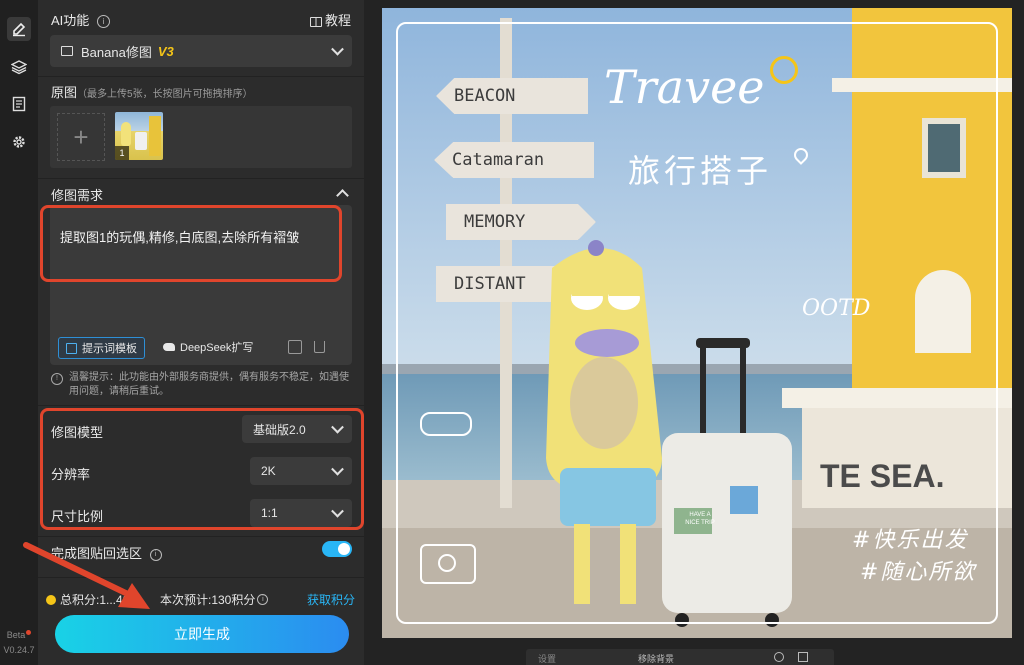 The height and width of the screenshot is (665, 1024). Describe the element at coordinates (910, 540) in the screenshot. I see `hashtag-1: #快乐出发` at that location.